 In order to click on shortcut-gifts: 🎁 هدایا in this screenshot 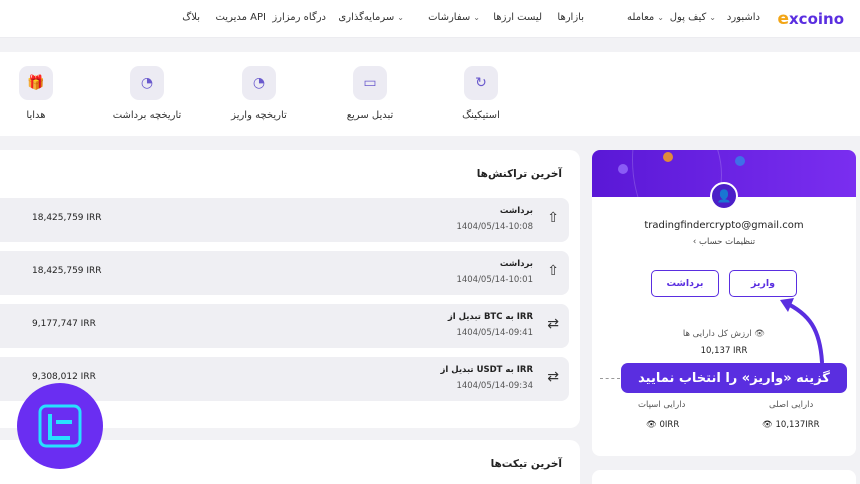, I will do `click(38, 93)`.